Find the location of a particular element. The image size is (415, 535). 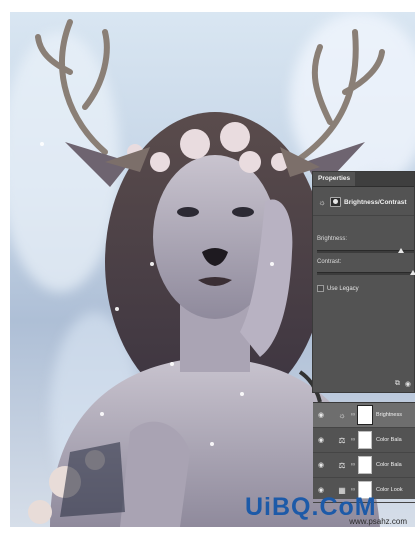

tab-properties: Properties is located at coordinates (334, 179).